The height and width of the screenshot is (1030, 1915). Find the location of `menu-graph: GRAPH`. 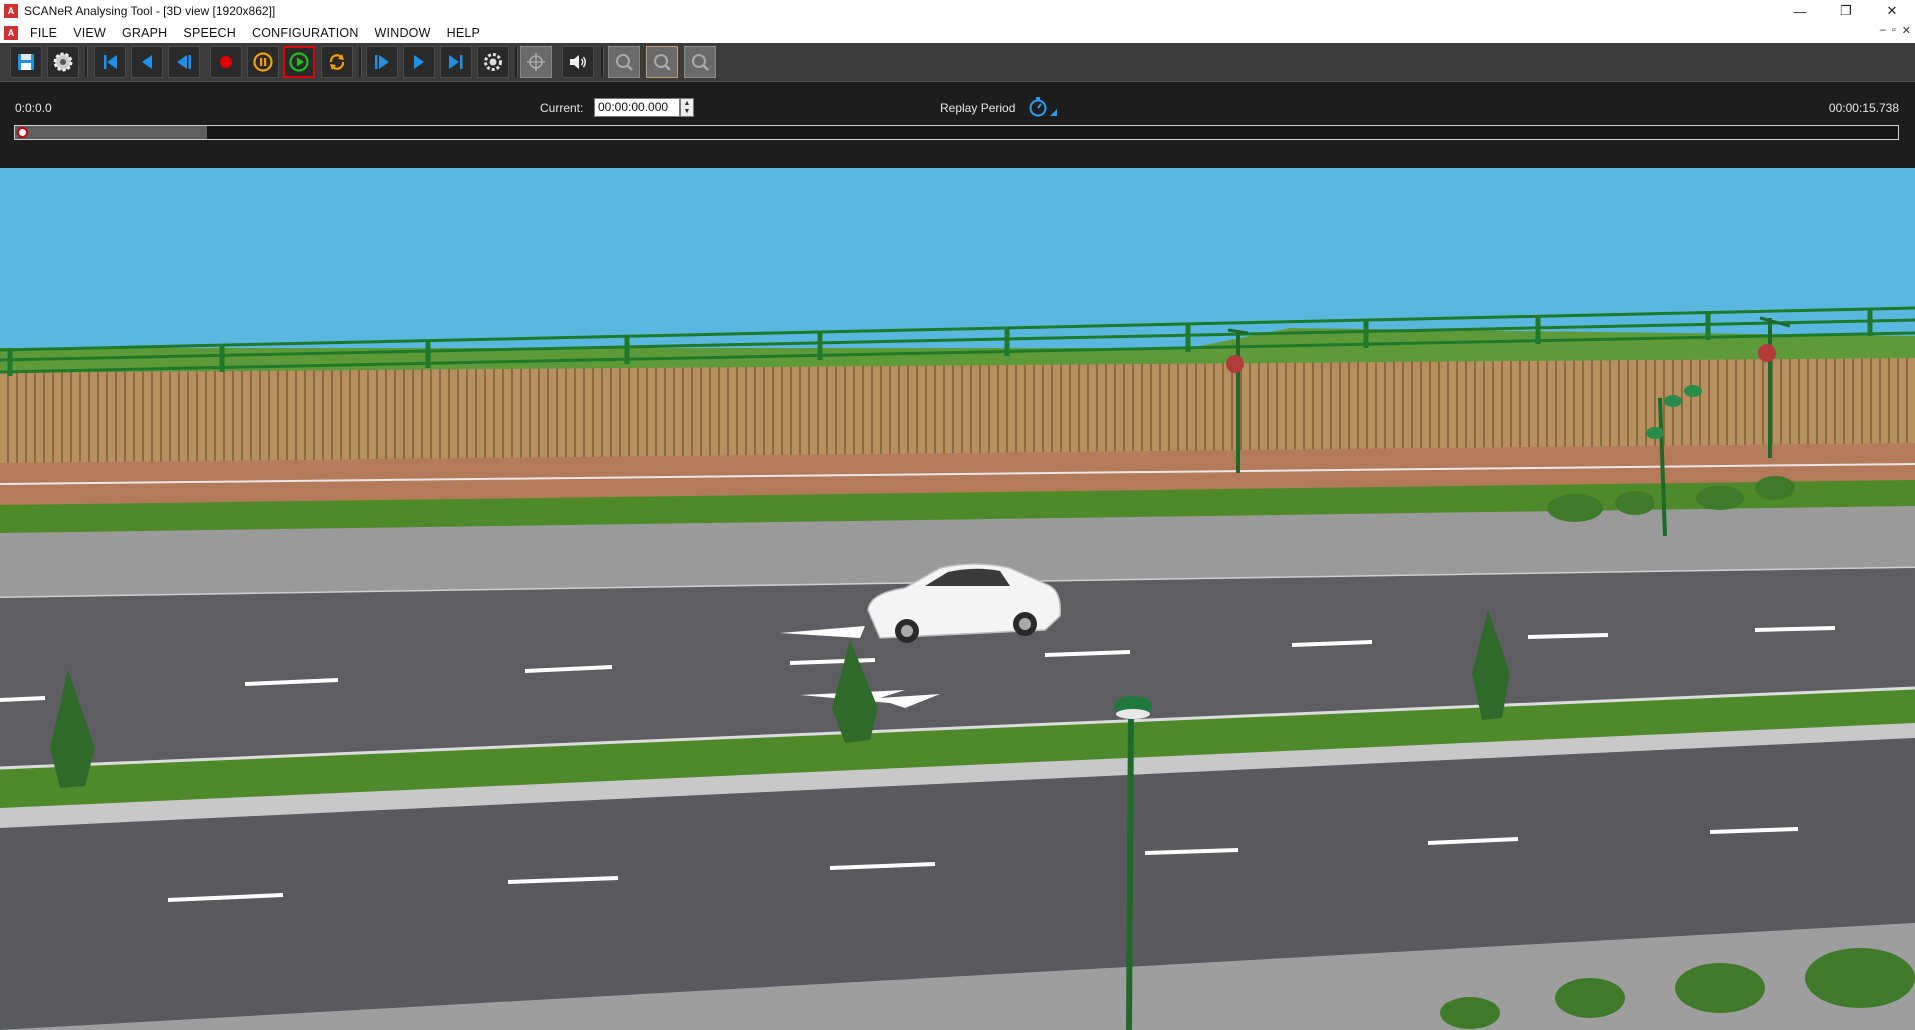

menu-graph: GRAPH is located at coordinates (144, 33).